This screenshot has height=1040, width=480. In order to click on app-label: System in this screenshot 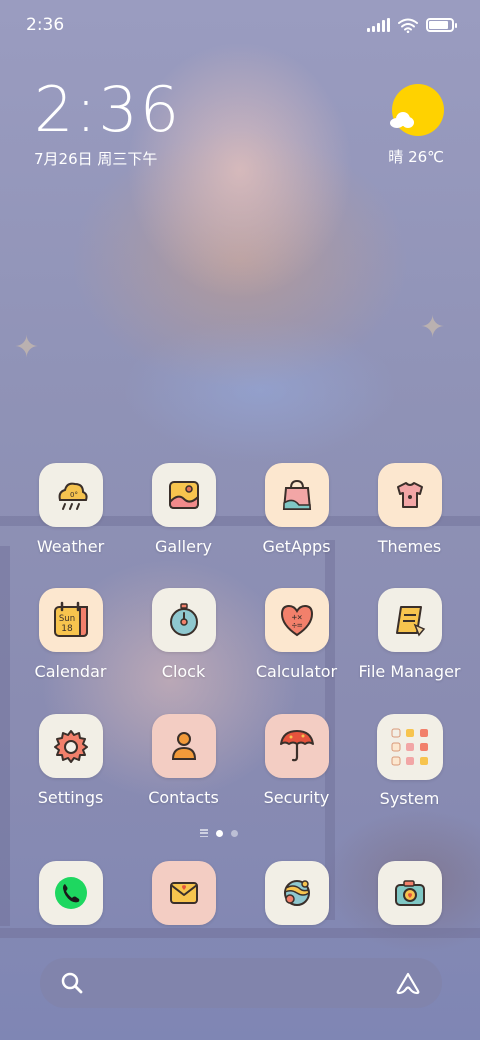, I will do `click(409, 798)`.